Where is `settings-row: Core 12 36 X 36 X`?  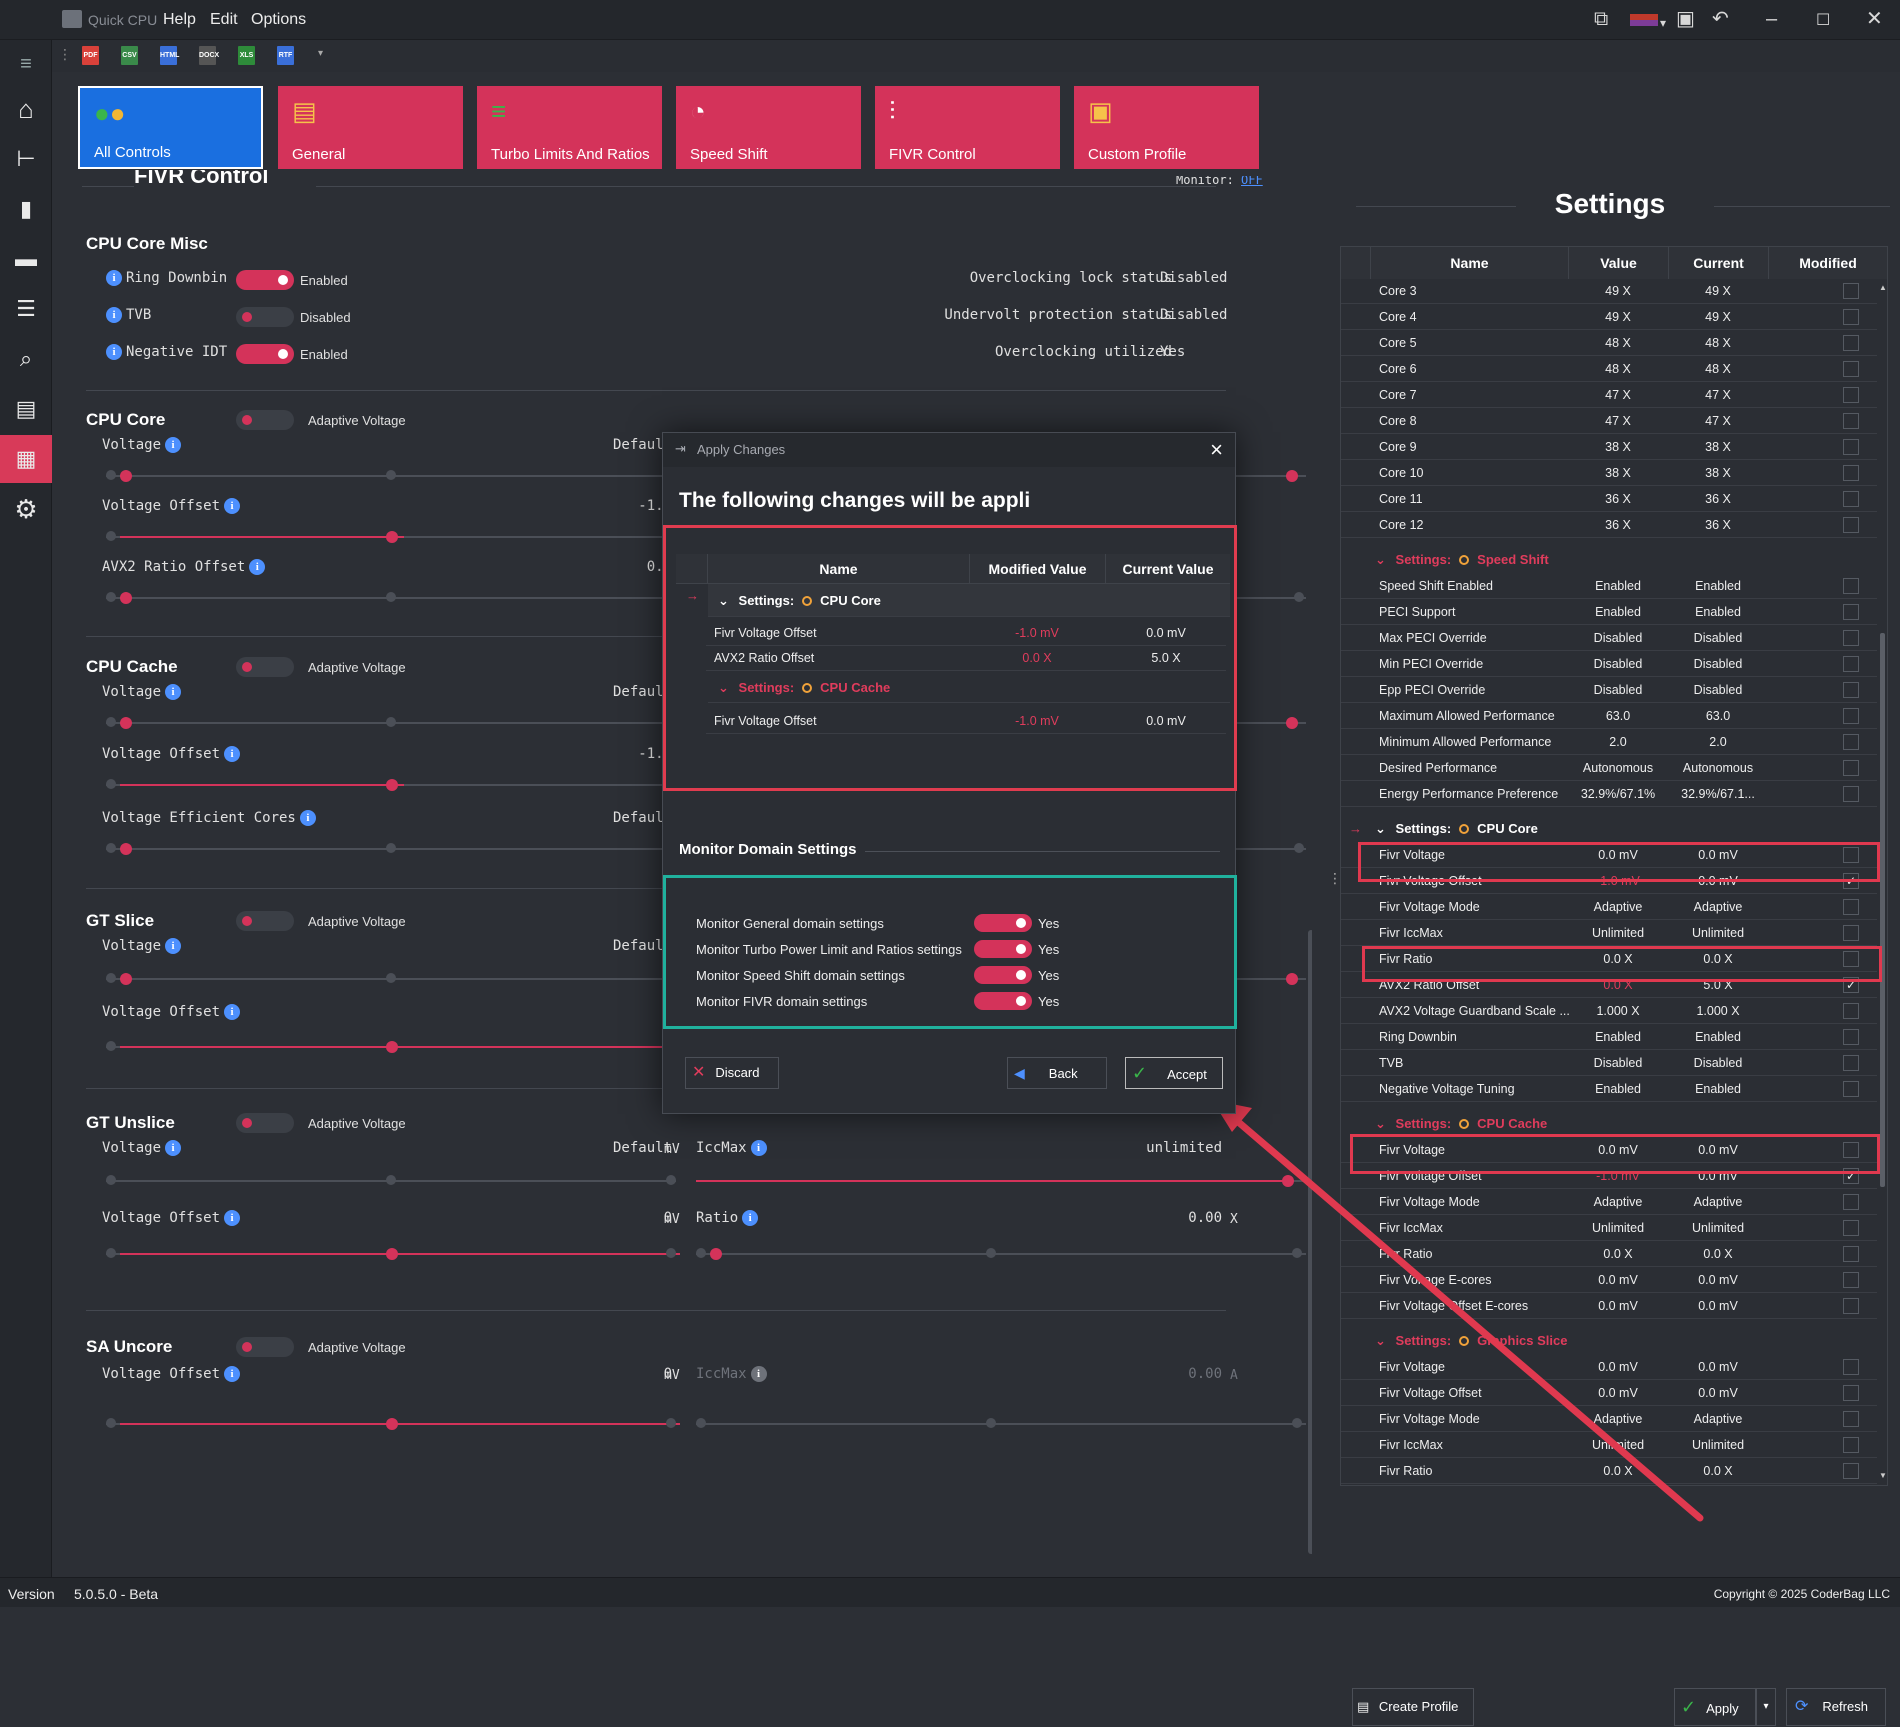 settings-row: Core 12 36 X 36 X is located at coordinates (1614, 525).